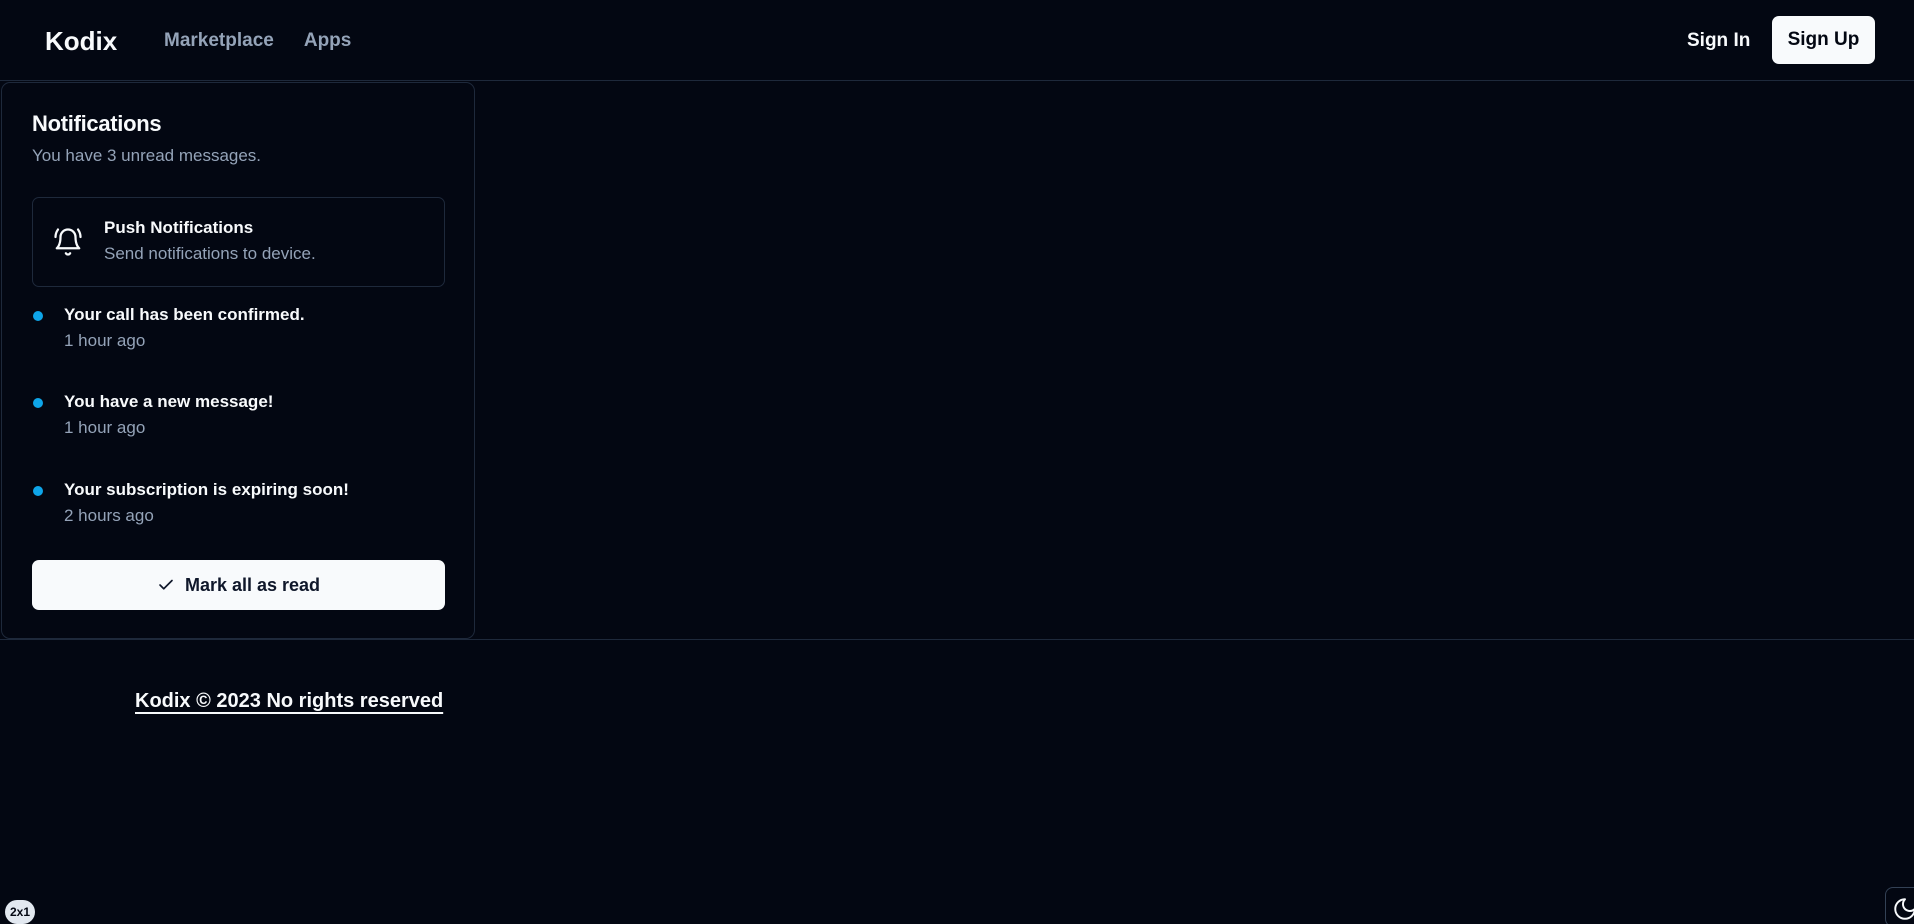 Image resolution: width=1914 pixels, height=924 pixels. Describe the element at coordinates (1718, 41) in the screenshot. I see `sign-in-button: Sign In` at that location.